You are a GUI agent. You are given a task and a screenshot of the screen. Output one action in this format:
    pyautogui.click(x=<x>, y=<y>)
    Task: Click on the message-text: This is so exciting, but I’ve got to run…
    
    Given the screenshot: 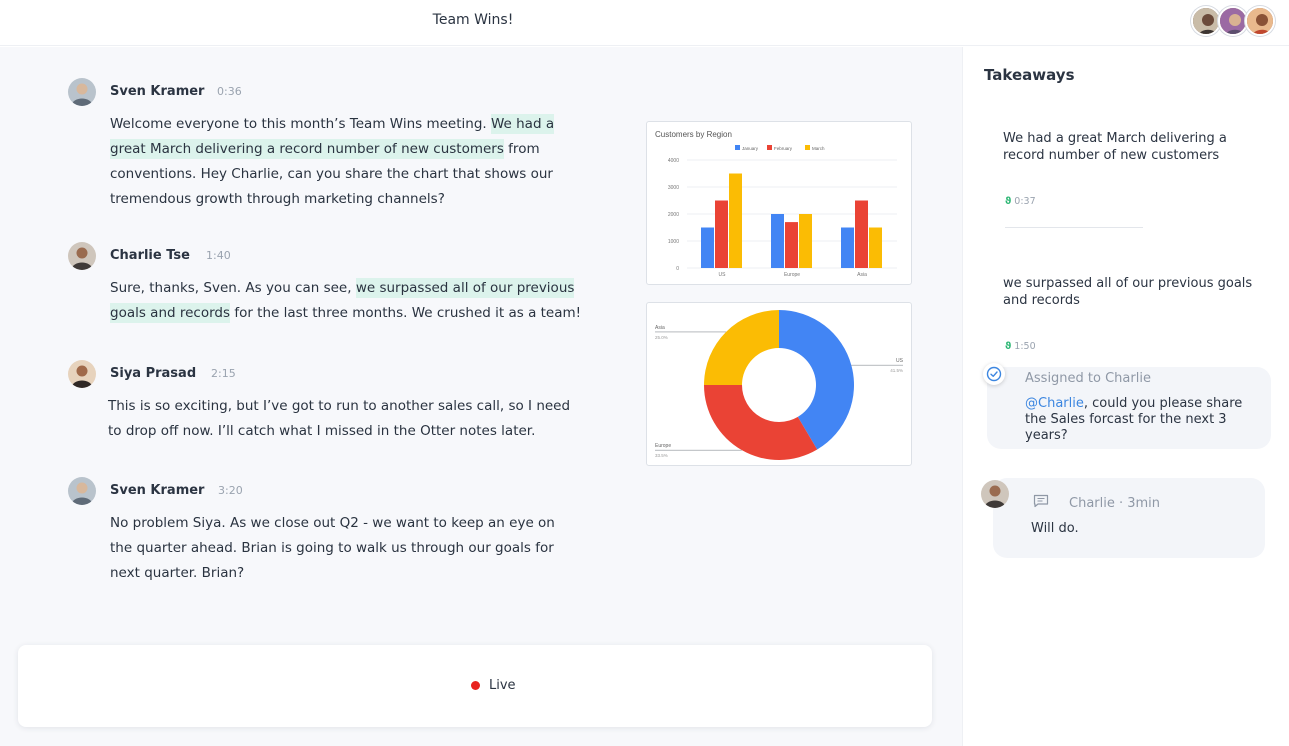 What is the action you would take?
    pyautogui.click(x=339, y=418)
    